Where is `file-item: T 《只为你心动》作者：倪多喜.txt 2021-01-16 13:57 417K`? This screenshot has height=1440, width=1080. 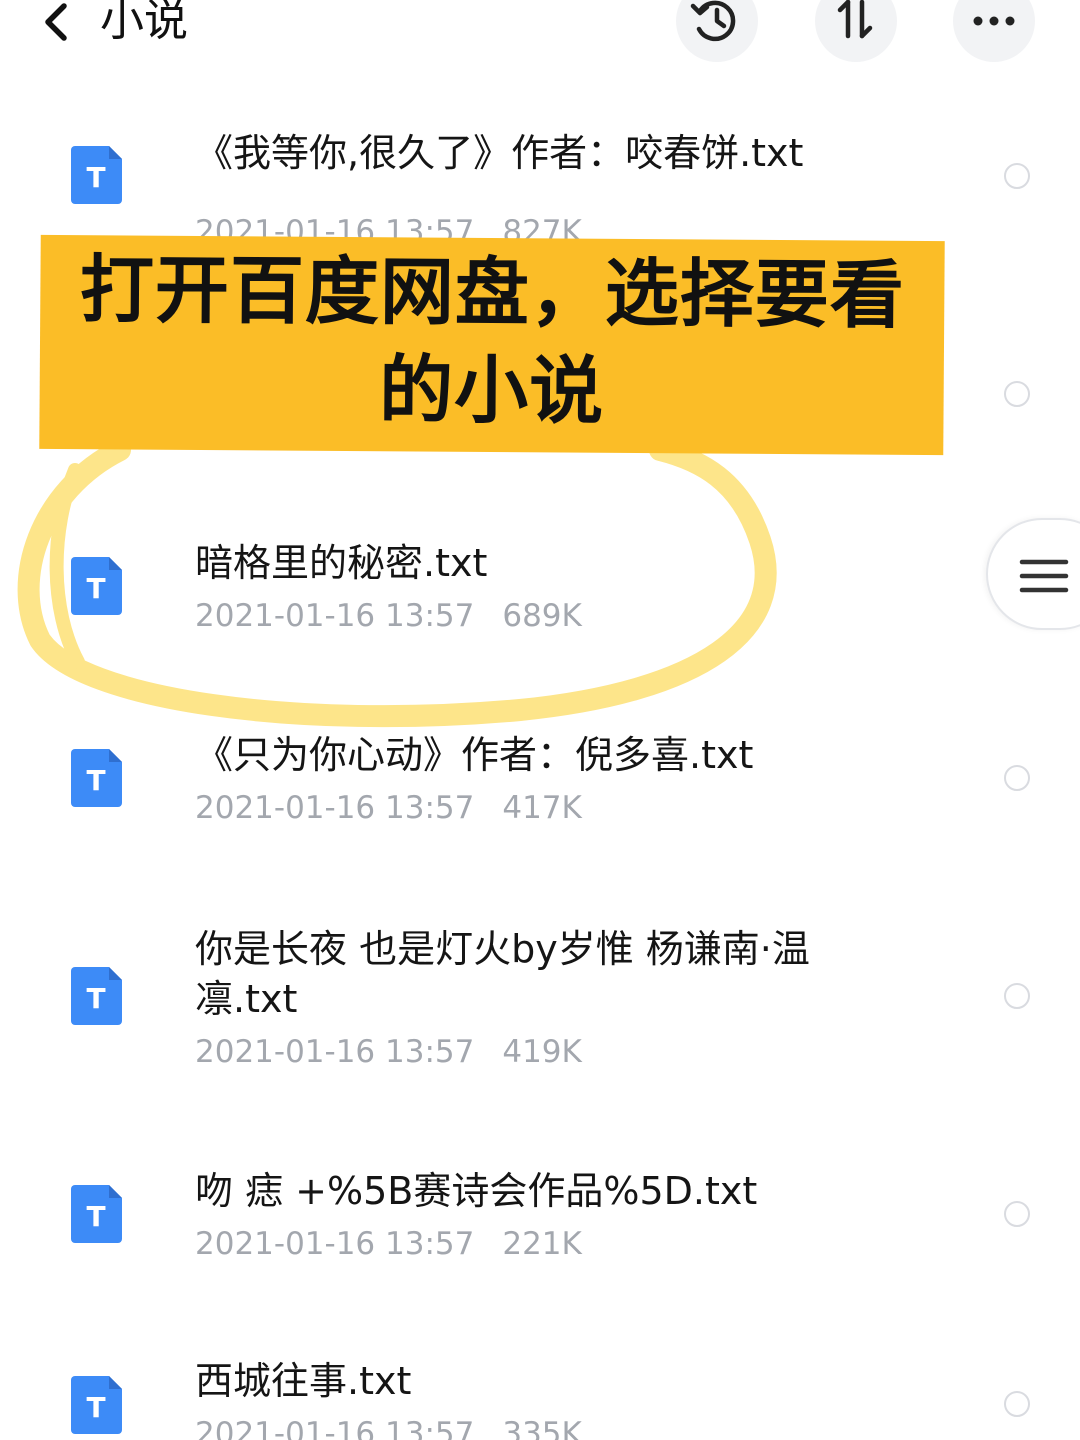 file-item: T 《只为你心动》作者：倪多喜.txt 2021-01-16 13:57 417K is located at coordinates (540, 782).